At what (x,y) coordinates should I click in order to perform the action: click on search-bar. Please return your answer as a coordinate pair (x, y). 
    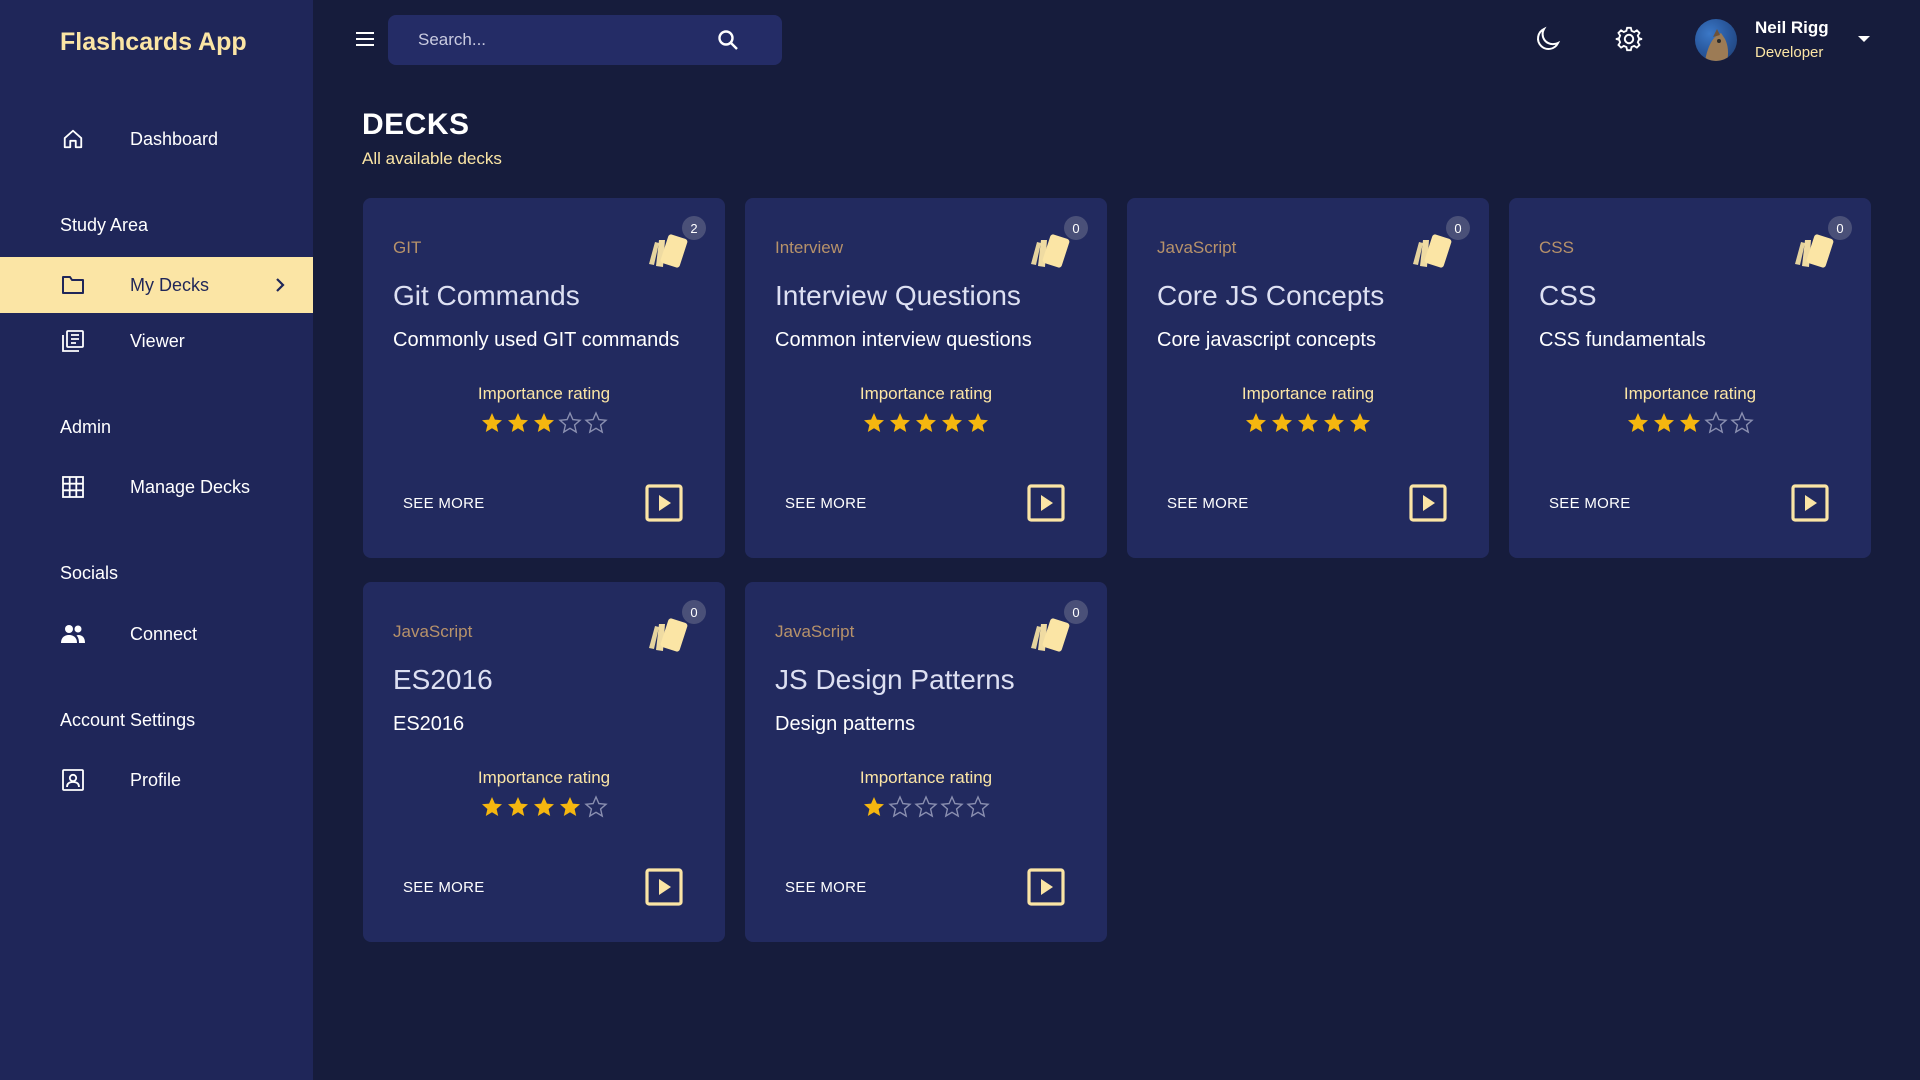
    Looking at the image, I should click on (585, 40).